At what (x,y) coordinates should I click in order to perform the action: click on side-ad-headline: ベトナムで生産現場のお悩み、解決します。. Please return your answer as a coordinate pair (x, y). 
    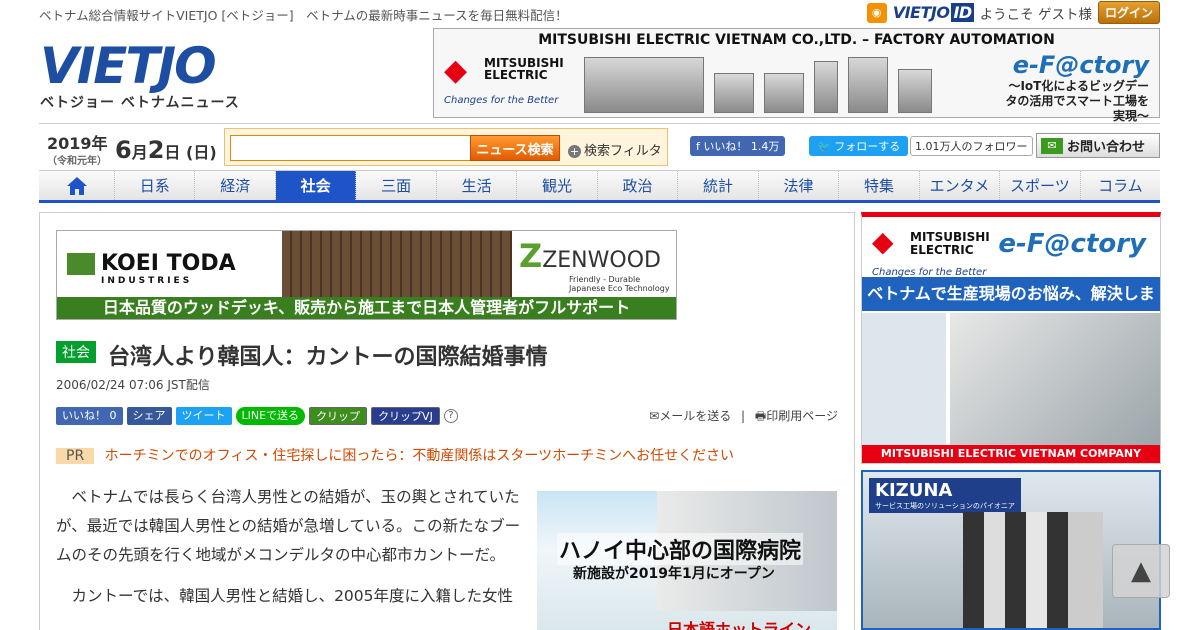
    Looking at the image, I should click on (1011, 307).